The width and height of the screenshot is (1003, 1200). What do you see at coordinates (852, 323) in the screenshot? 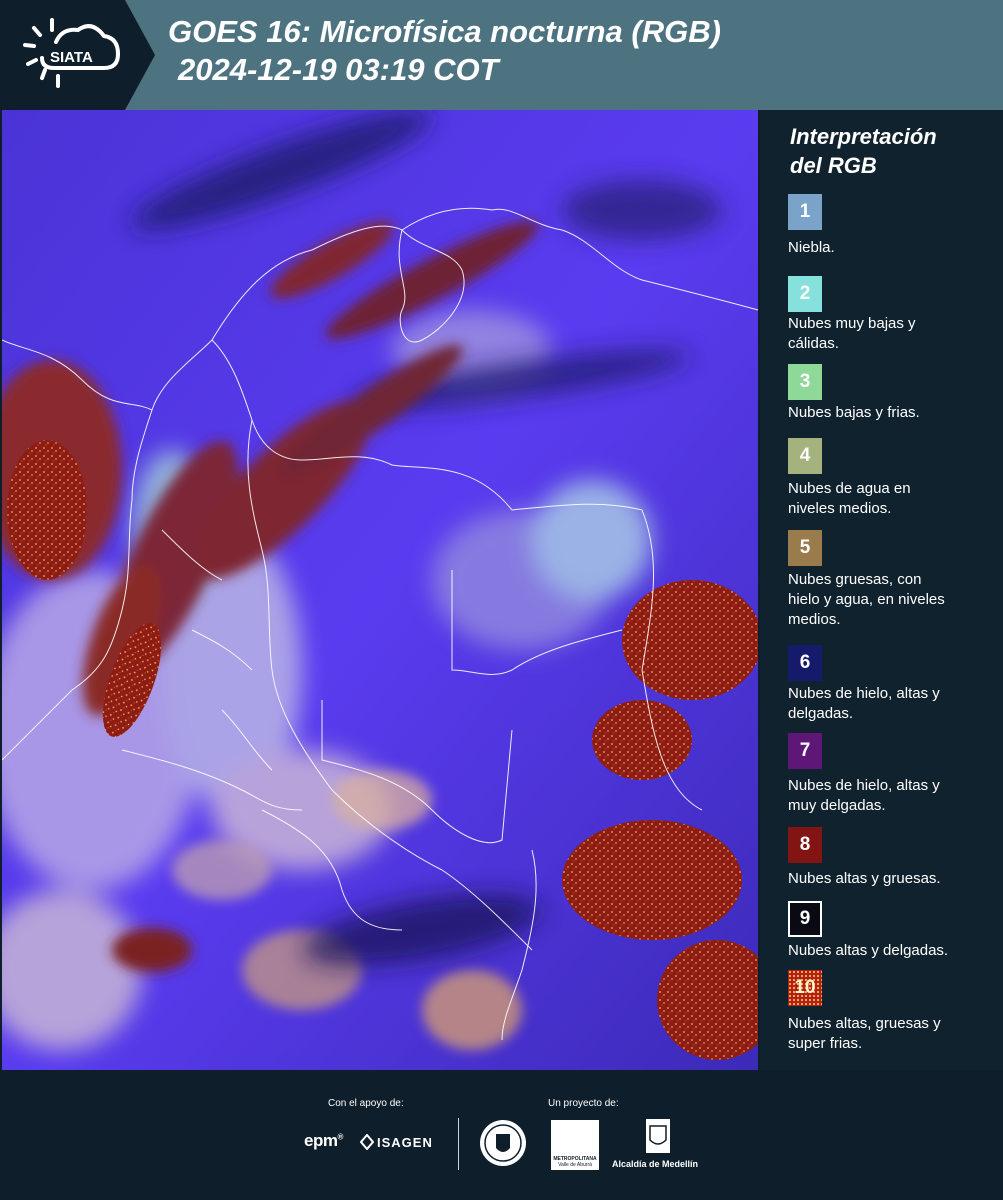
I see `legend-label-line: Nubes muy bajas y` at bounding box center [852, 323].